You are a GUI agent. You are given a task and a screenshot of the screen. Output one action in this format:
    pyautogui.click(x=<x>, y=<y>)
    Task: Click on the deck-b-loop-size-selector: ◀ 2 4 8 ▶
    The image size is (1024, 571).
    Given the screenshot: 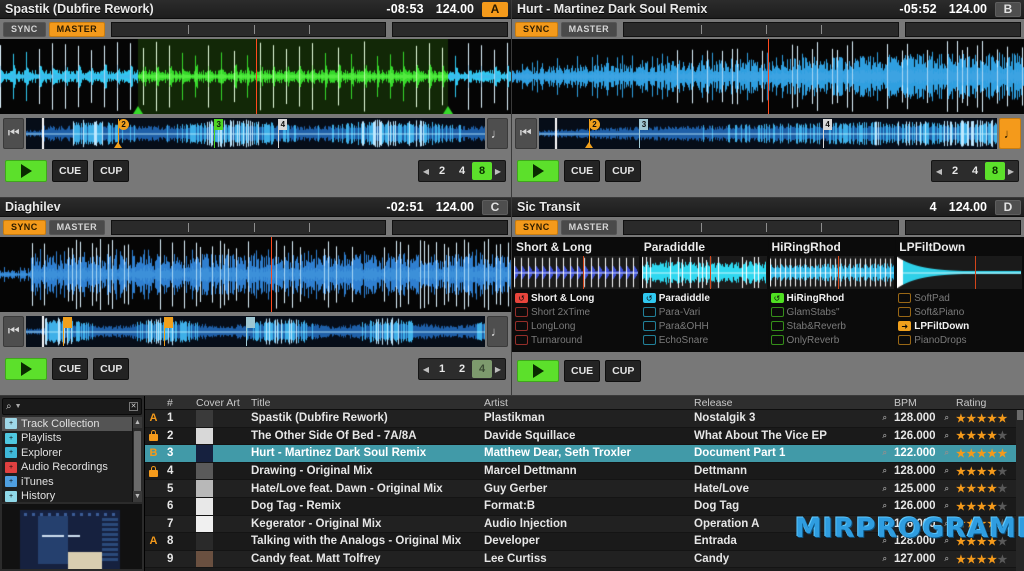 What is the action you would take?
    pyautogui.click(x=975, y=171)
    